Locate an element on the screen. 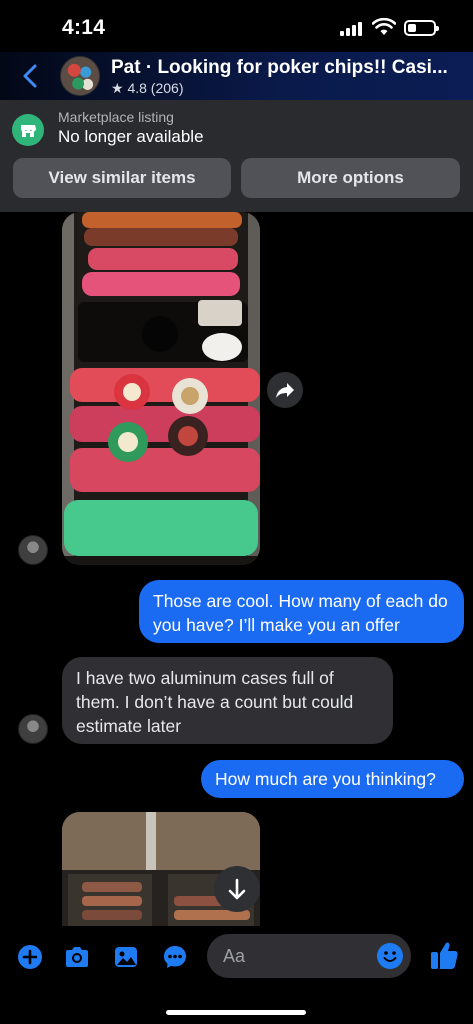  share-arrow-icon is located at coordinates (285, 390).